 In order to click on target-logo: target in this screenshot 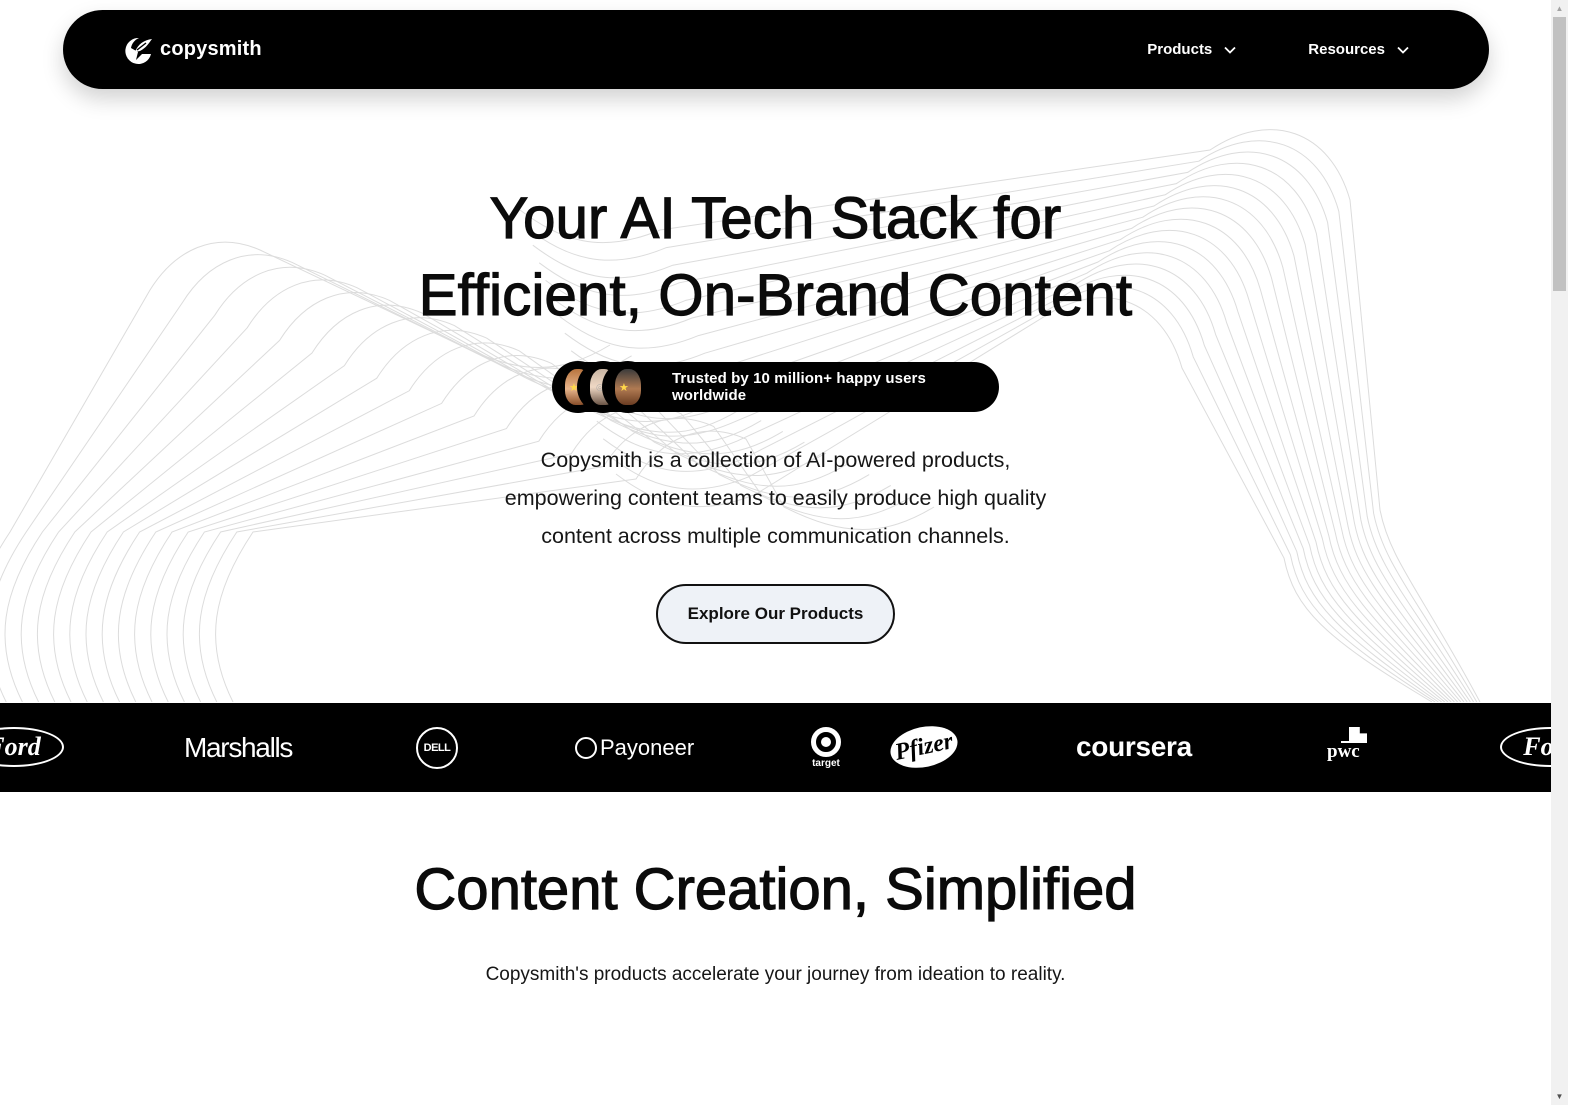, I will do `click(826, 748)`.